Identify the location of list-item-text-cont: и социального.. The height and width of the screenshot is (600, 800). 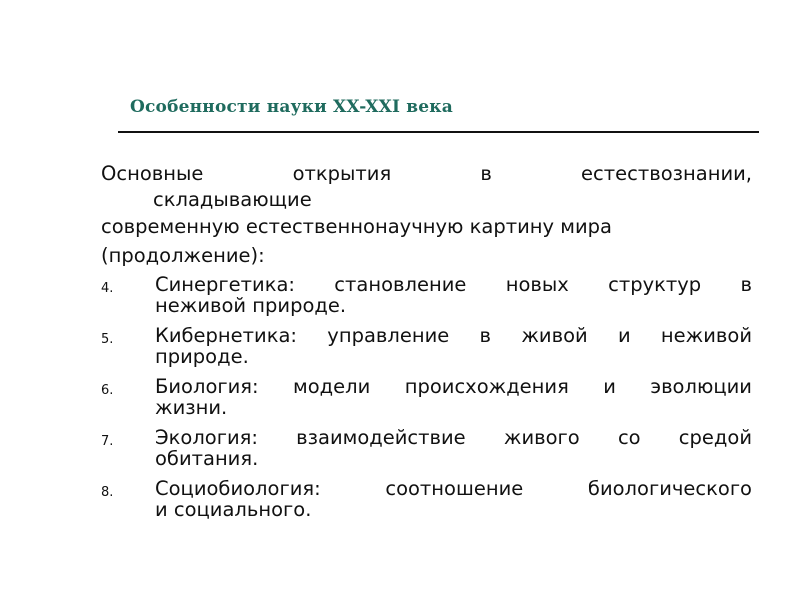
(233, 509).